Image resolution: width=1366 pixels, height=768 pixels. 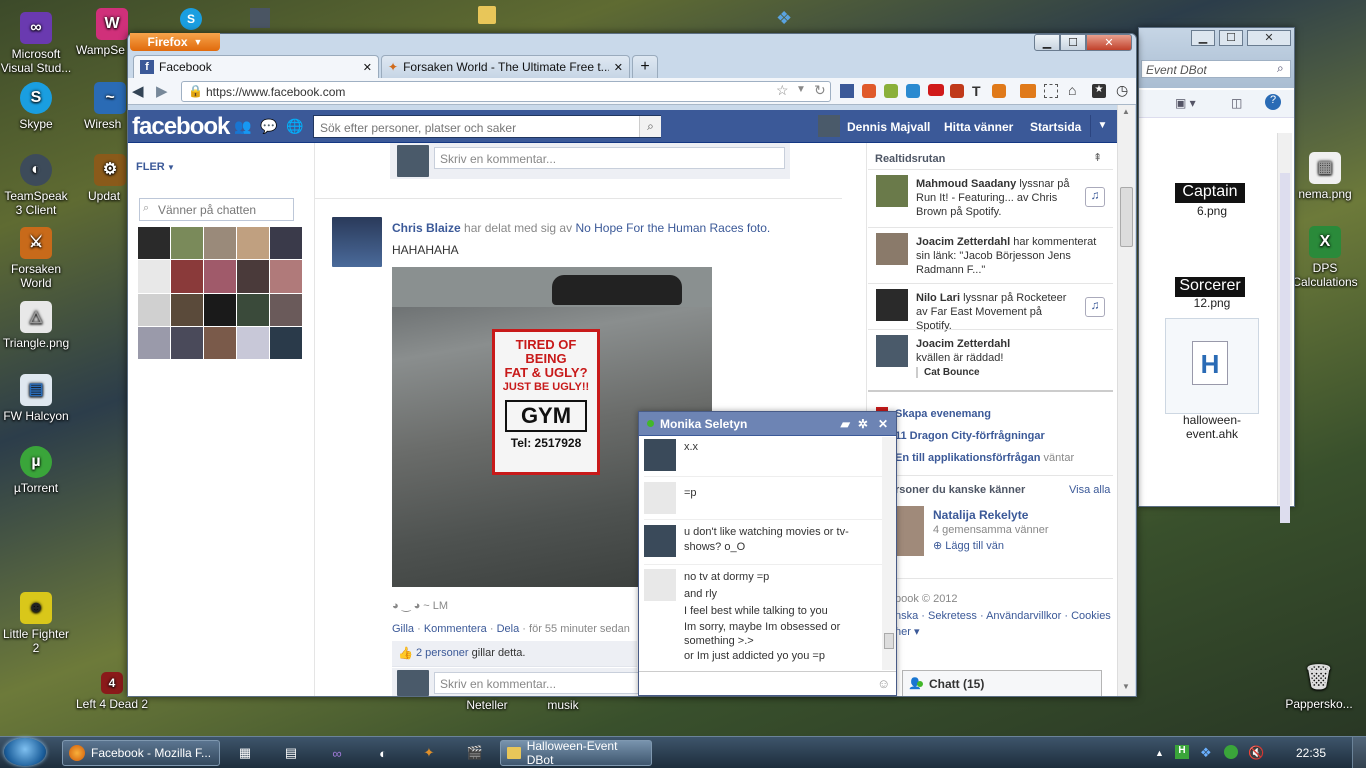 What do you see at coordinates (991, 530) in the screenshot?
I see `mutual-friends: 4 gemensamma vänner` at bounding box center [991, 530].